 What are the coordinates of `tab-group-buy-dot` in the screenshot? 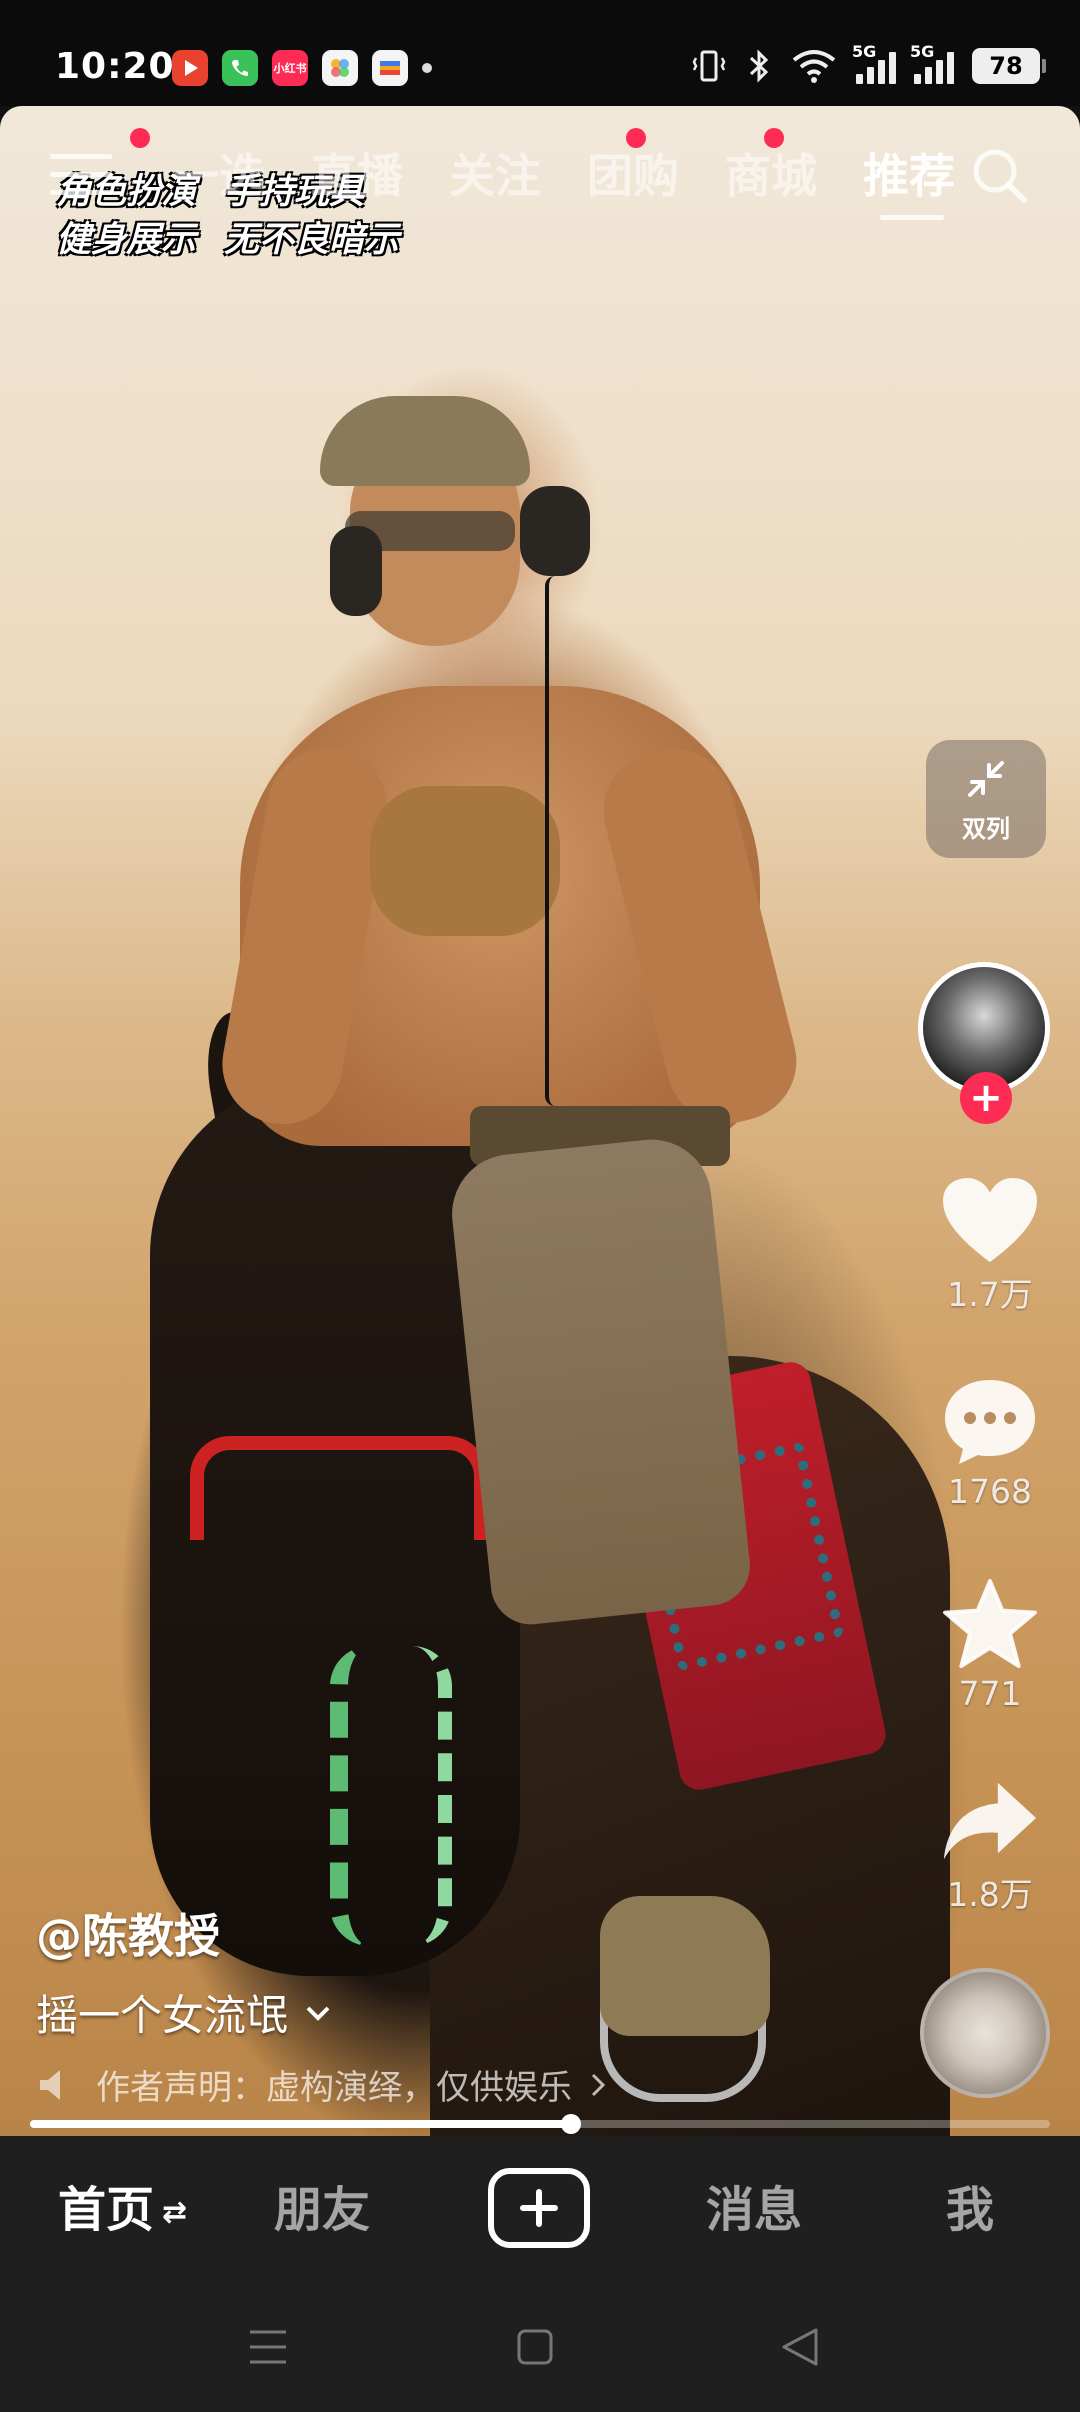 It's located at (636, 138).